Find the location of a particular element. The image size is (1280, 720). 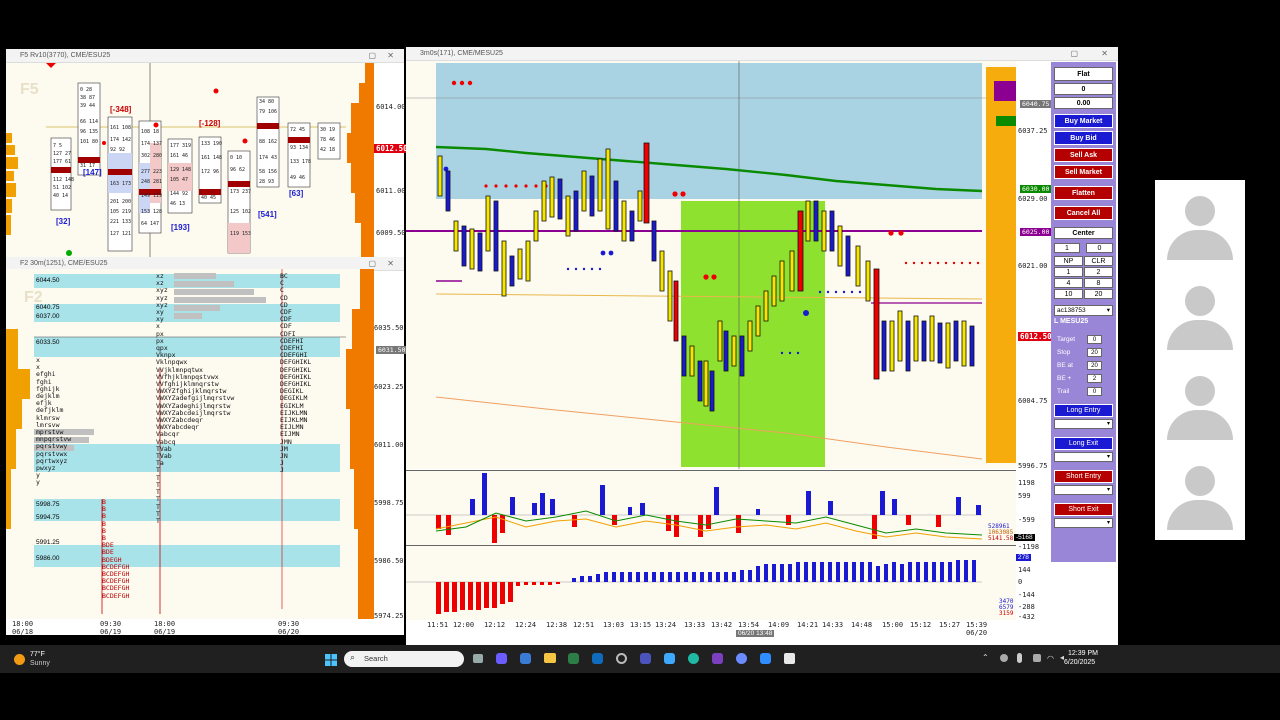

be-at-field: 20 is located at coordinates (1094, 365).